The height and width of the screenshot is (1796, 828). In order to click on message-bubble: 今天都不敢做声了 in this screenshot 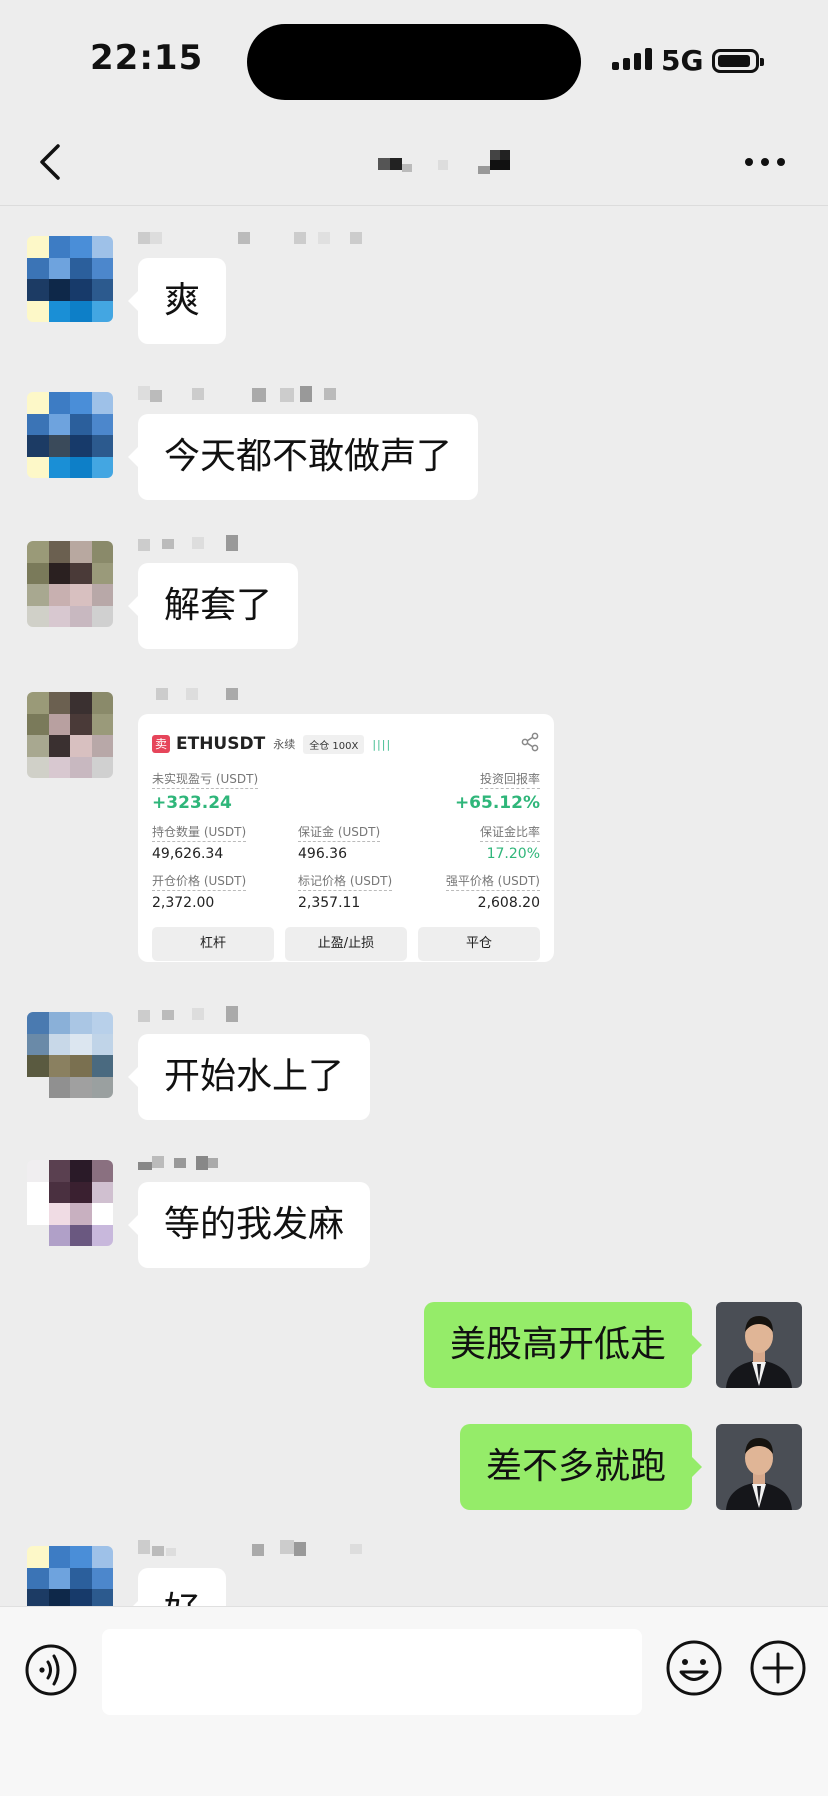, I will do `click(303, 457)`.